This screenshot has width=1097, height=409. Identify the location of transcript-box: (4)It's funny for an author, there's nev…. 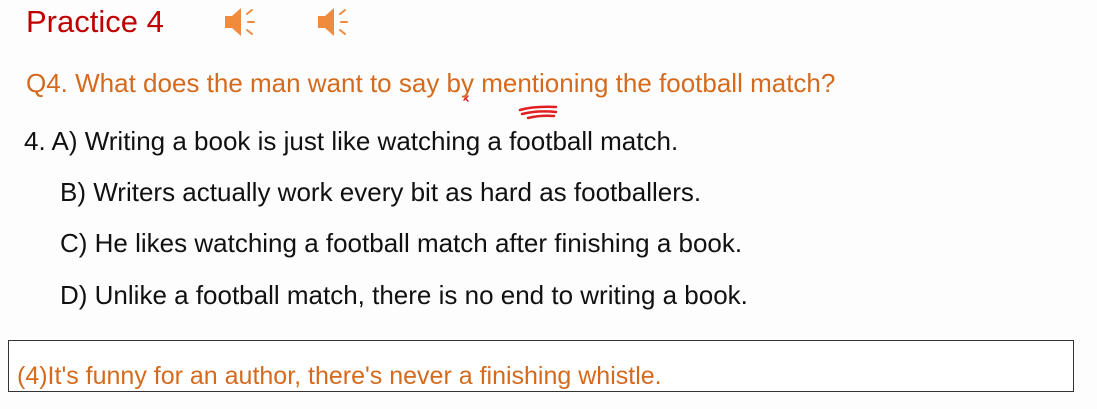
(541, 366).